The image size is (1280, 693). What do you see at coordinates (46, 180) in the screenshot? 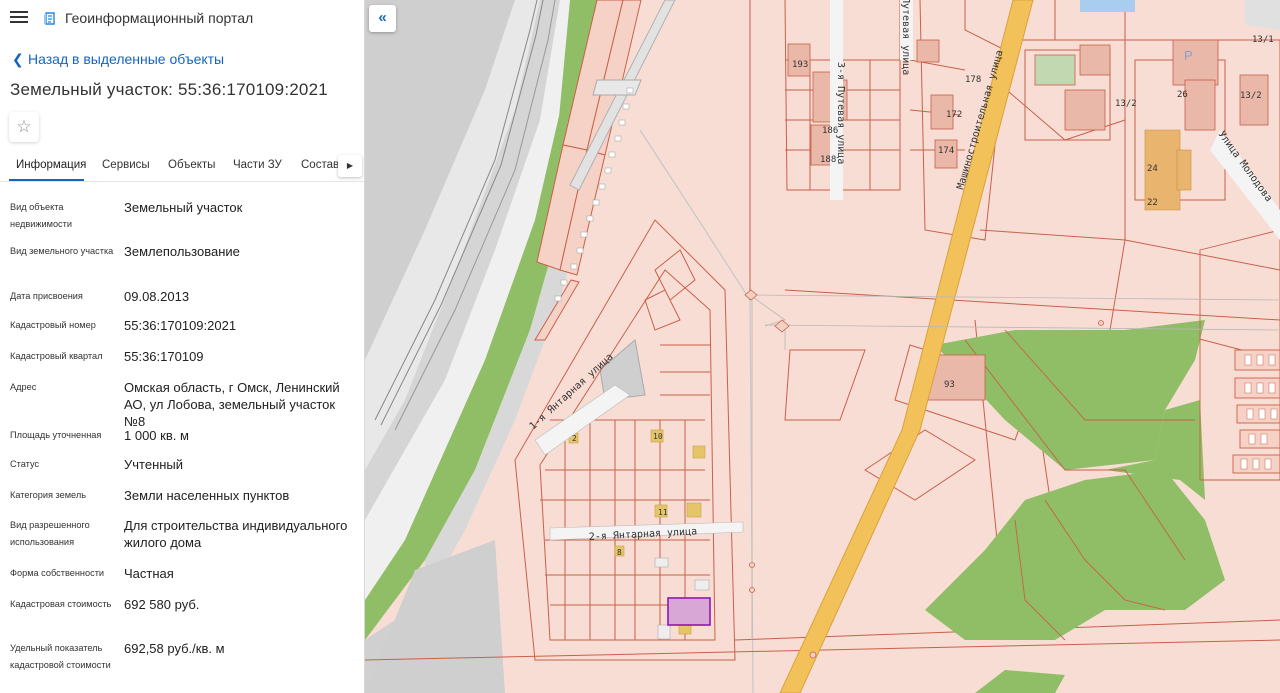
I see `active-tab-indicator` at bounding box center [46, 180].